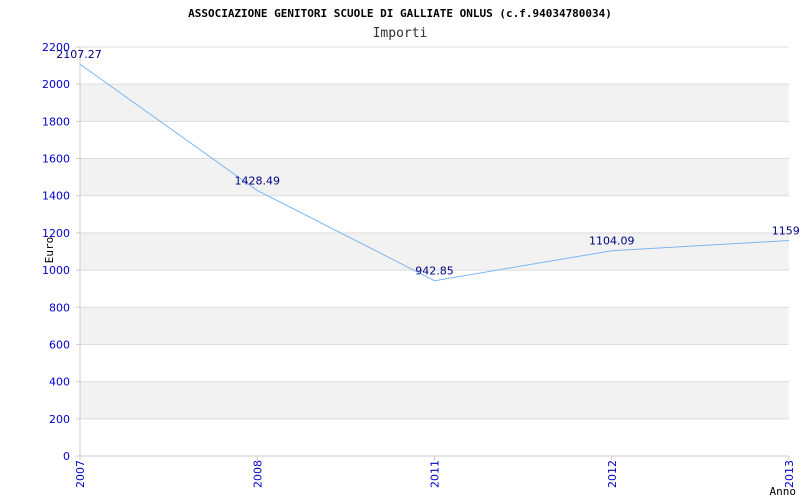 The width and height of the screenshot is (800, 500). What do you see at coordinates (434, 271) in the screenshot?
I see `data-label: 942.85` at bounding box center [434, 271].